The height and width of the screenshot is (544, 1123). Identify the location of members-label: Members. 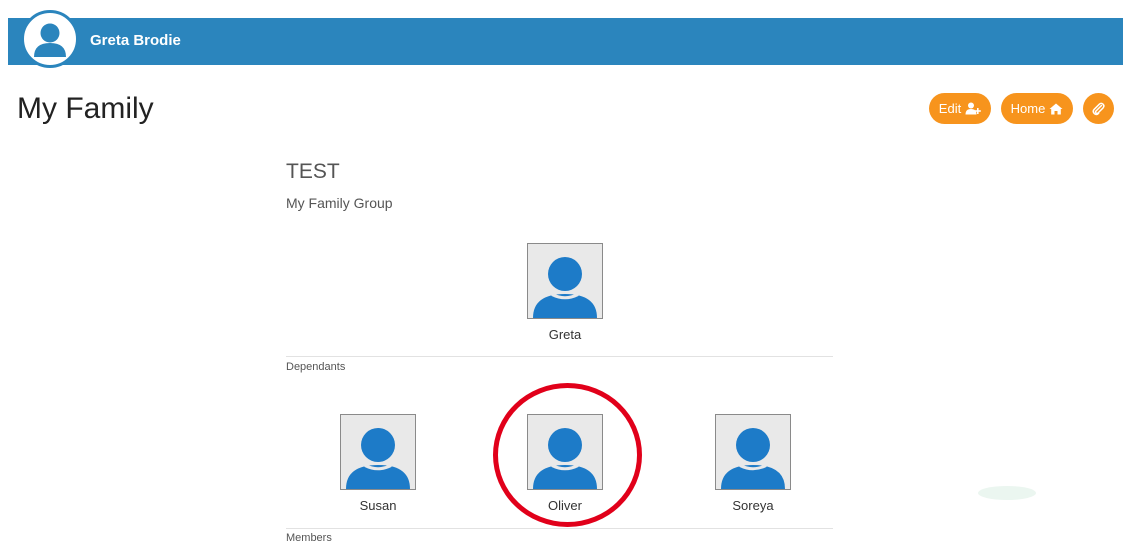
(309, 538).